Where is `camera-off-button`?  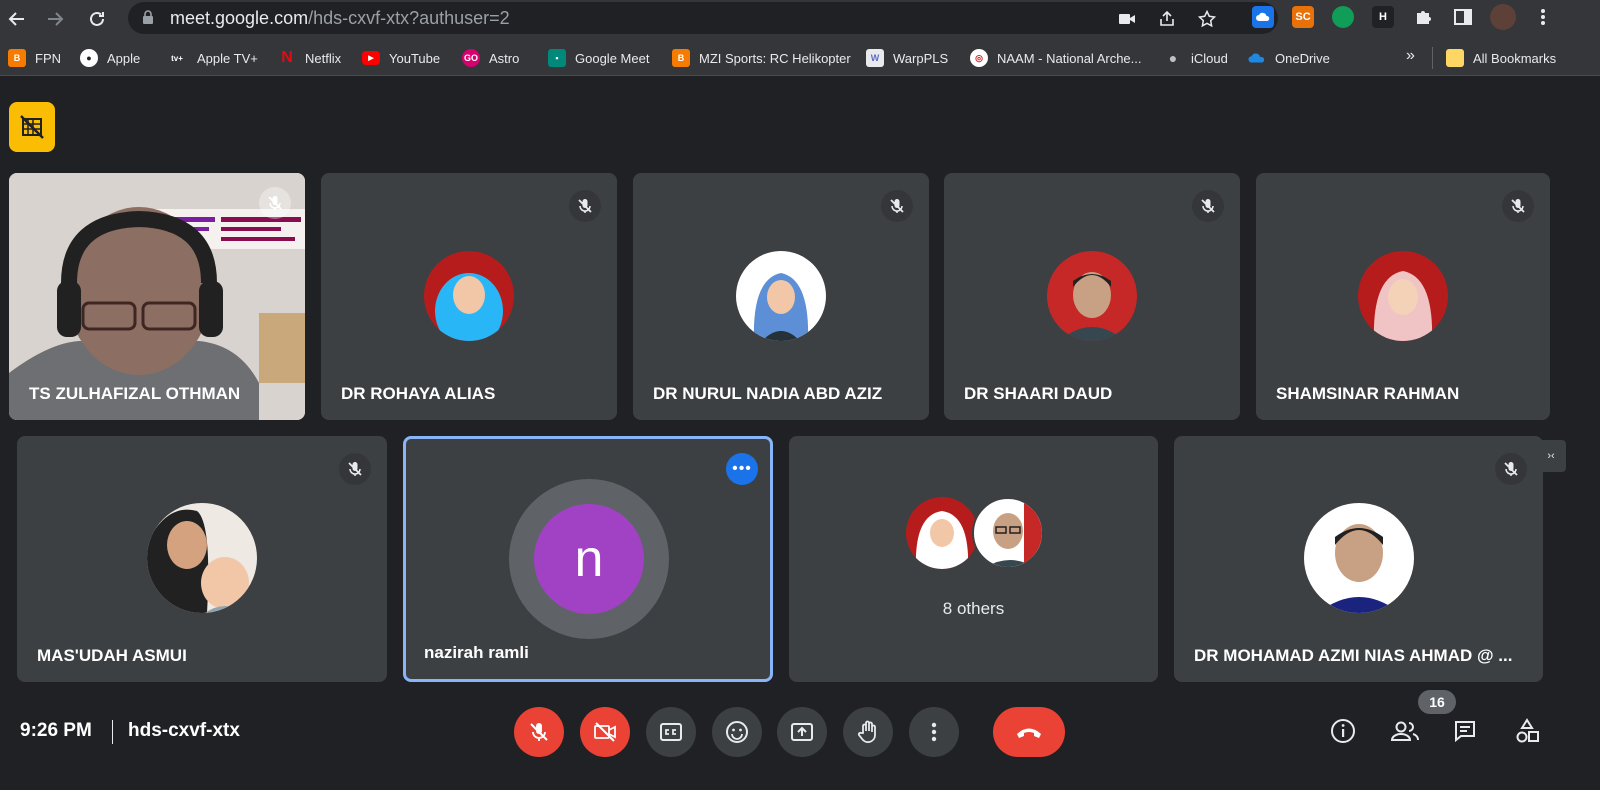 camera-off-button is located at coordinates (605, 732).